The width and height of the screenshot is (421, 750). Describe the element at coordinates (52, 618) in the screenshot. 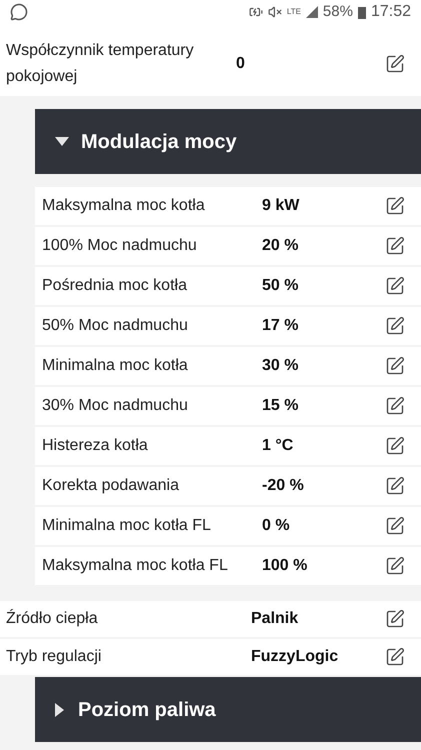

I see `setting-label: Źródło ciepła` at that location.